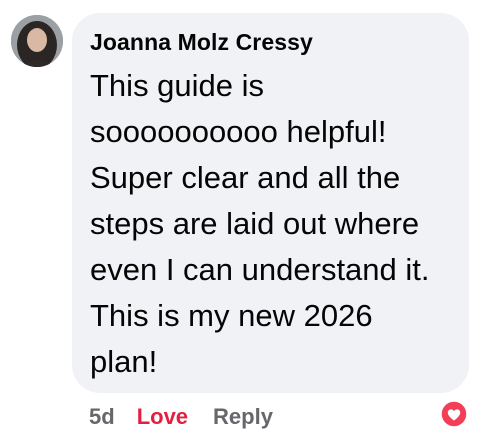 The height and width of the screenshot is (440, 500). Describe the element at coordinates (102, 417) in the screenshot. I see `comment-timestamp: 5d` at that location.